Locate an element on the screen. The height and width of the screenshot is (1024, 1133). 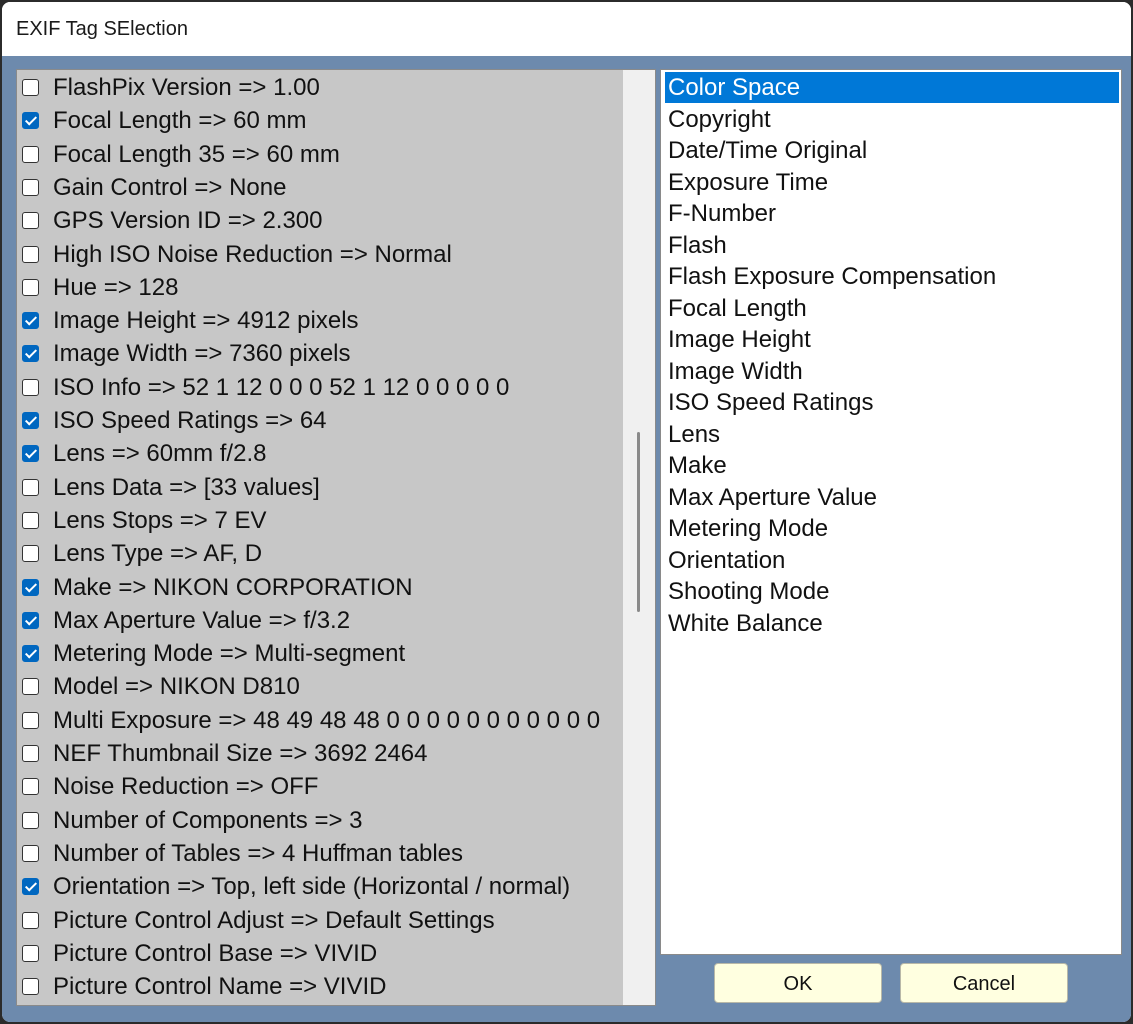
ok-button: OK is located at coordinates (798, 983).